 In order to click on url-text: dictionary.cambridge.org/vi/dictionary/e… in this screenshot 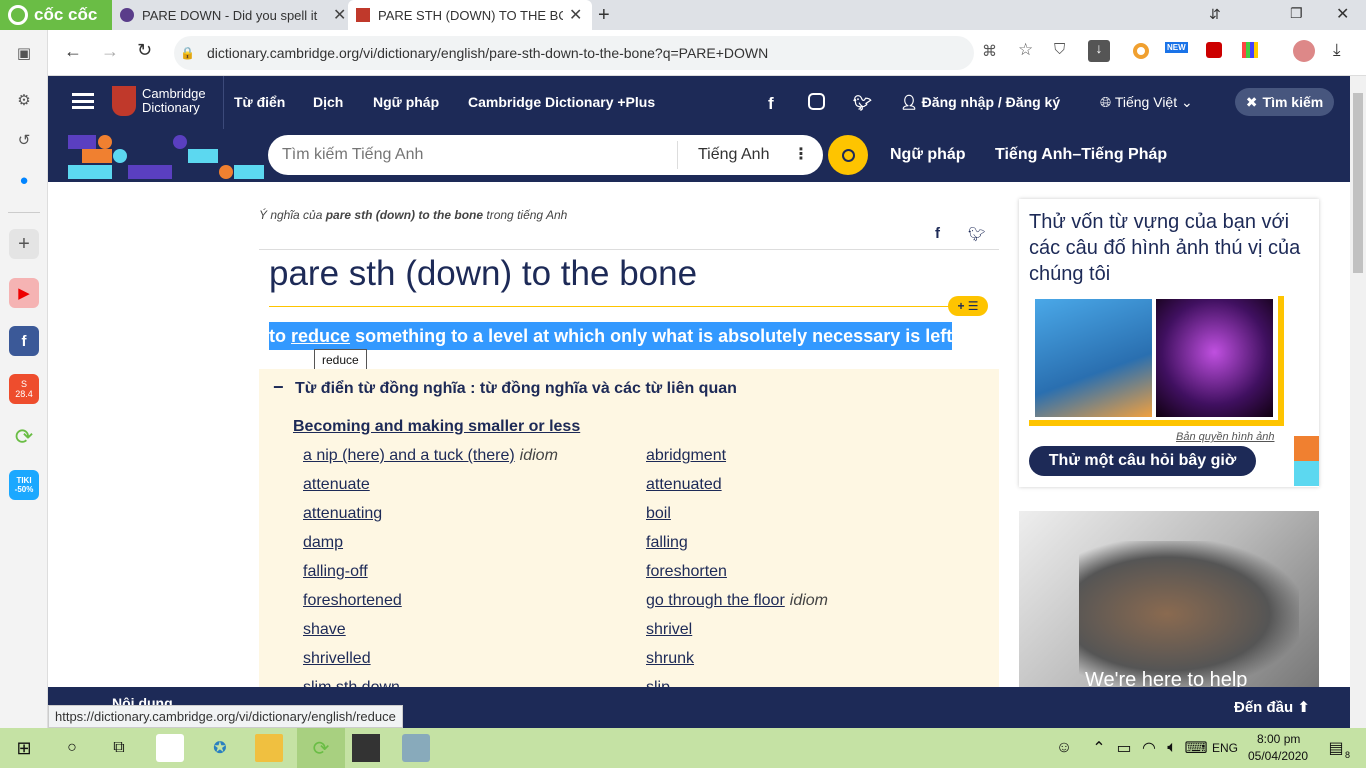, I will do `click(487, 53)`.